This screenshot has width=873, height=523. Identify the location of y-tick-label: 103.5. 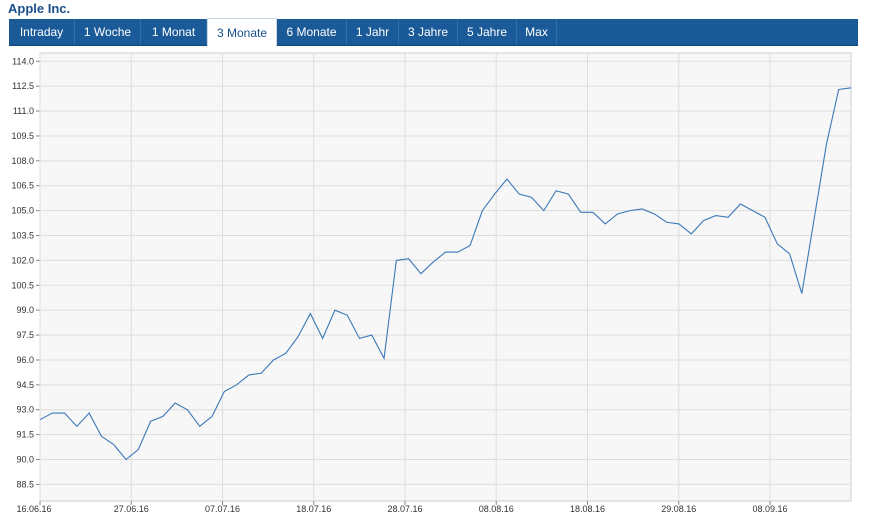
(22, 236).